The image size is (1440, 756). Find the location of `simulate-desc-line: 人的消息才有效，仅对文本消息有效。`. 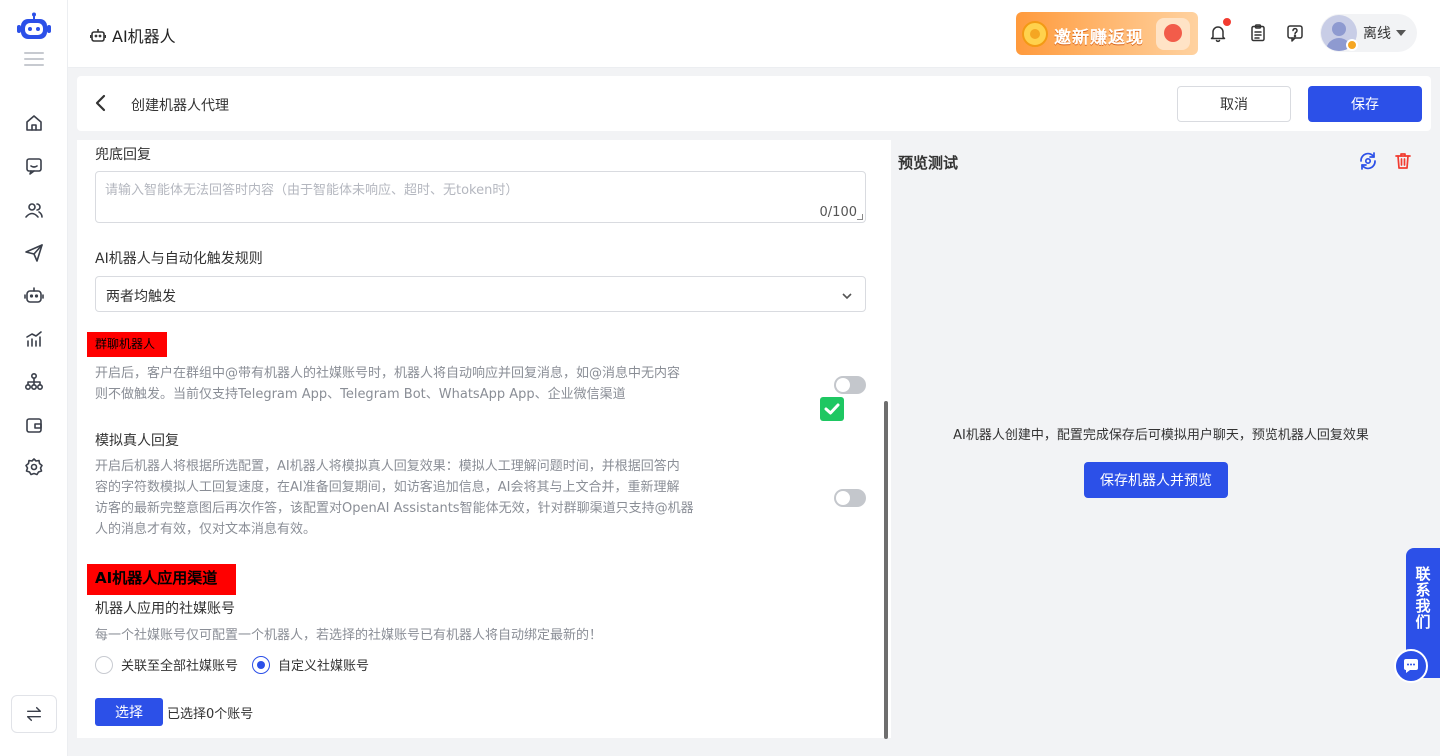

simulate-desc-line: 人的消息才有效，仅对文本消息有效。 is located at coordinates (206, 529).